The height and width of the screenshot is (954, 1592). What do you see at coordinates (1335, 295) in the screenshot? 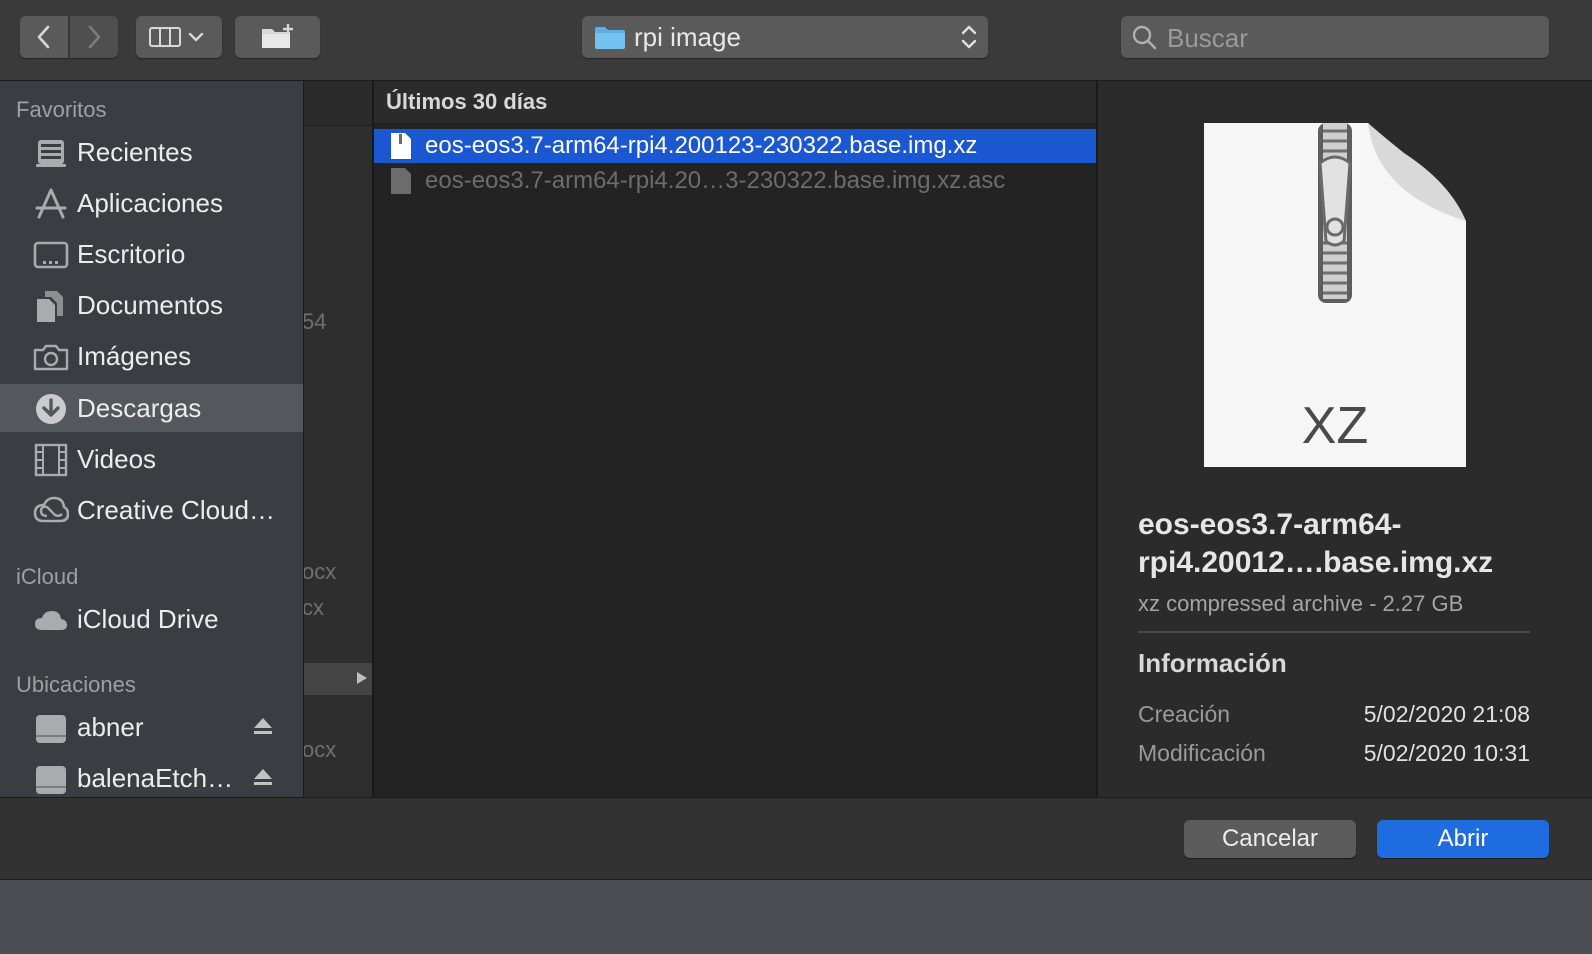
I see `xz-archive-icon: XZ` at bounding box center [1335, 295].